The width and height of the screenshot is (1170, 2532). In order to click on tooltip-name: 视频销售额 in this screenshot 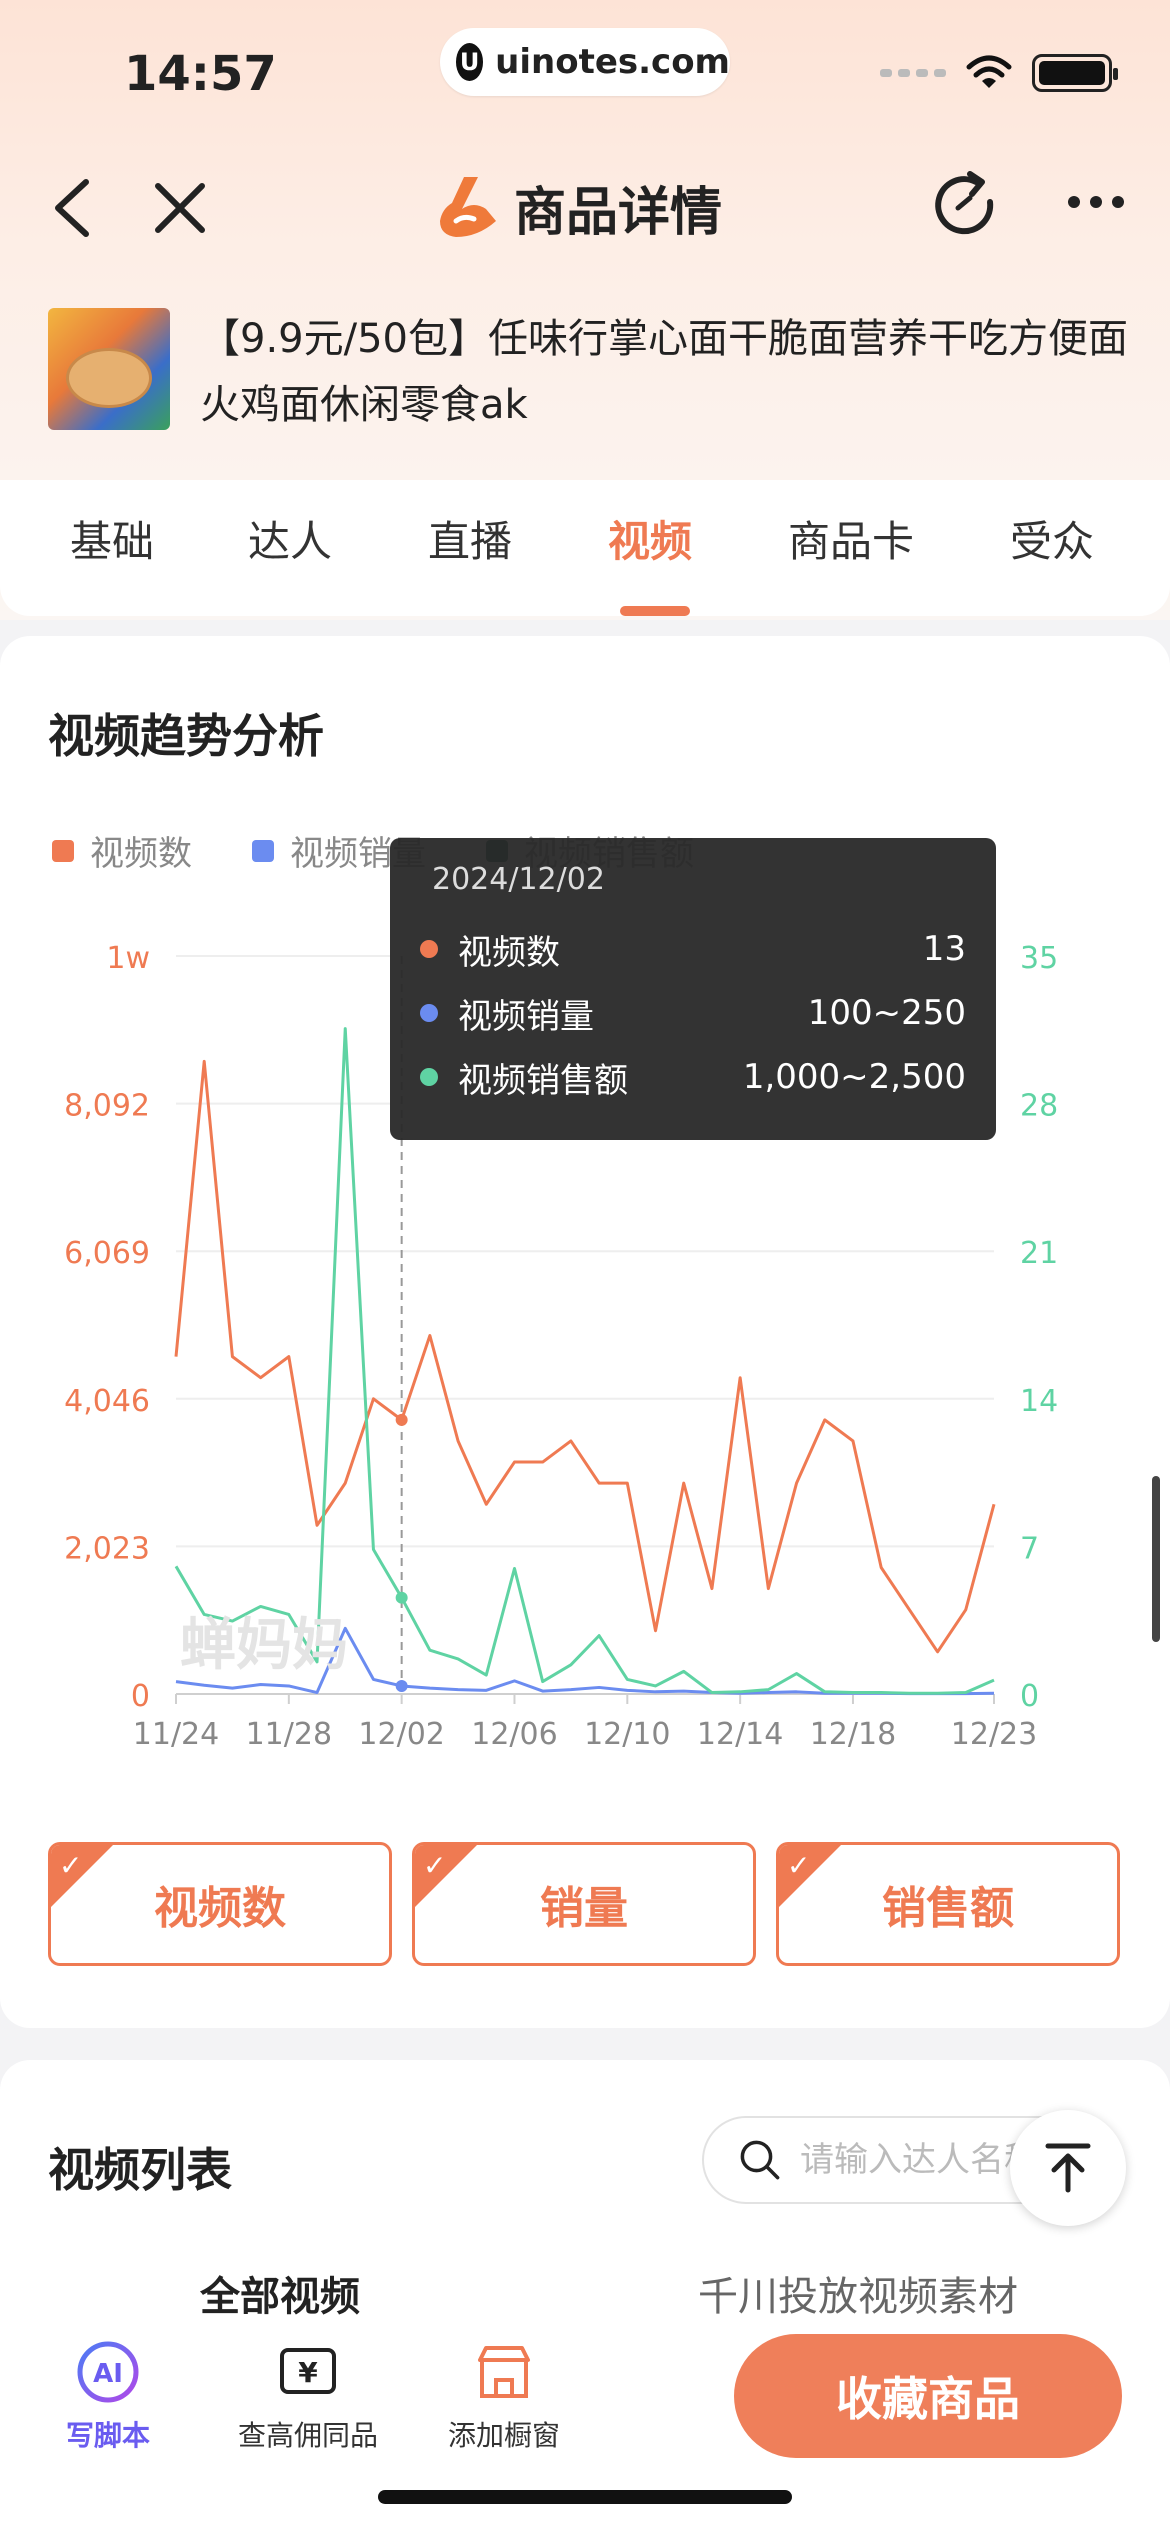, I will do `click(543, 1080)`.